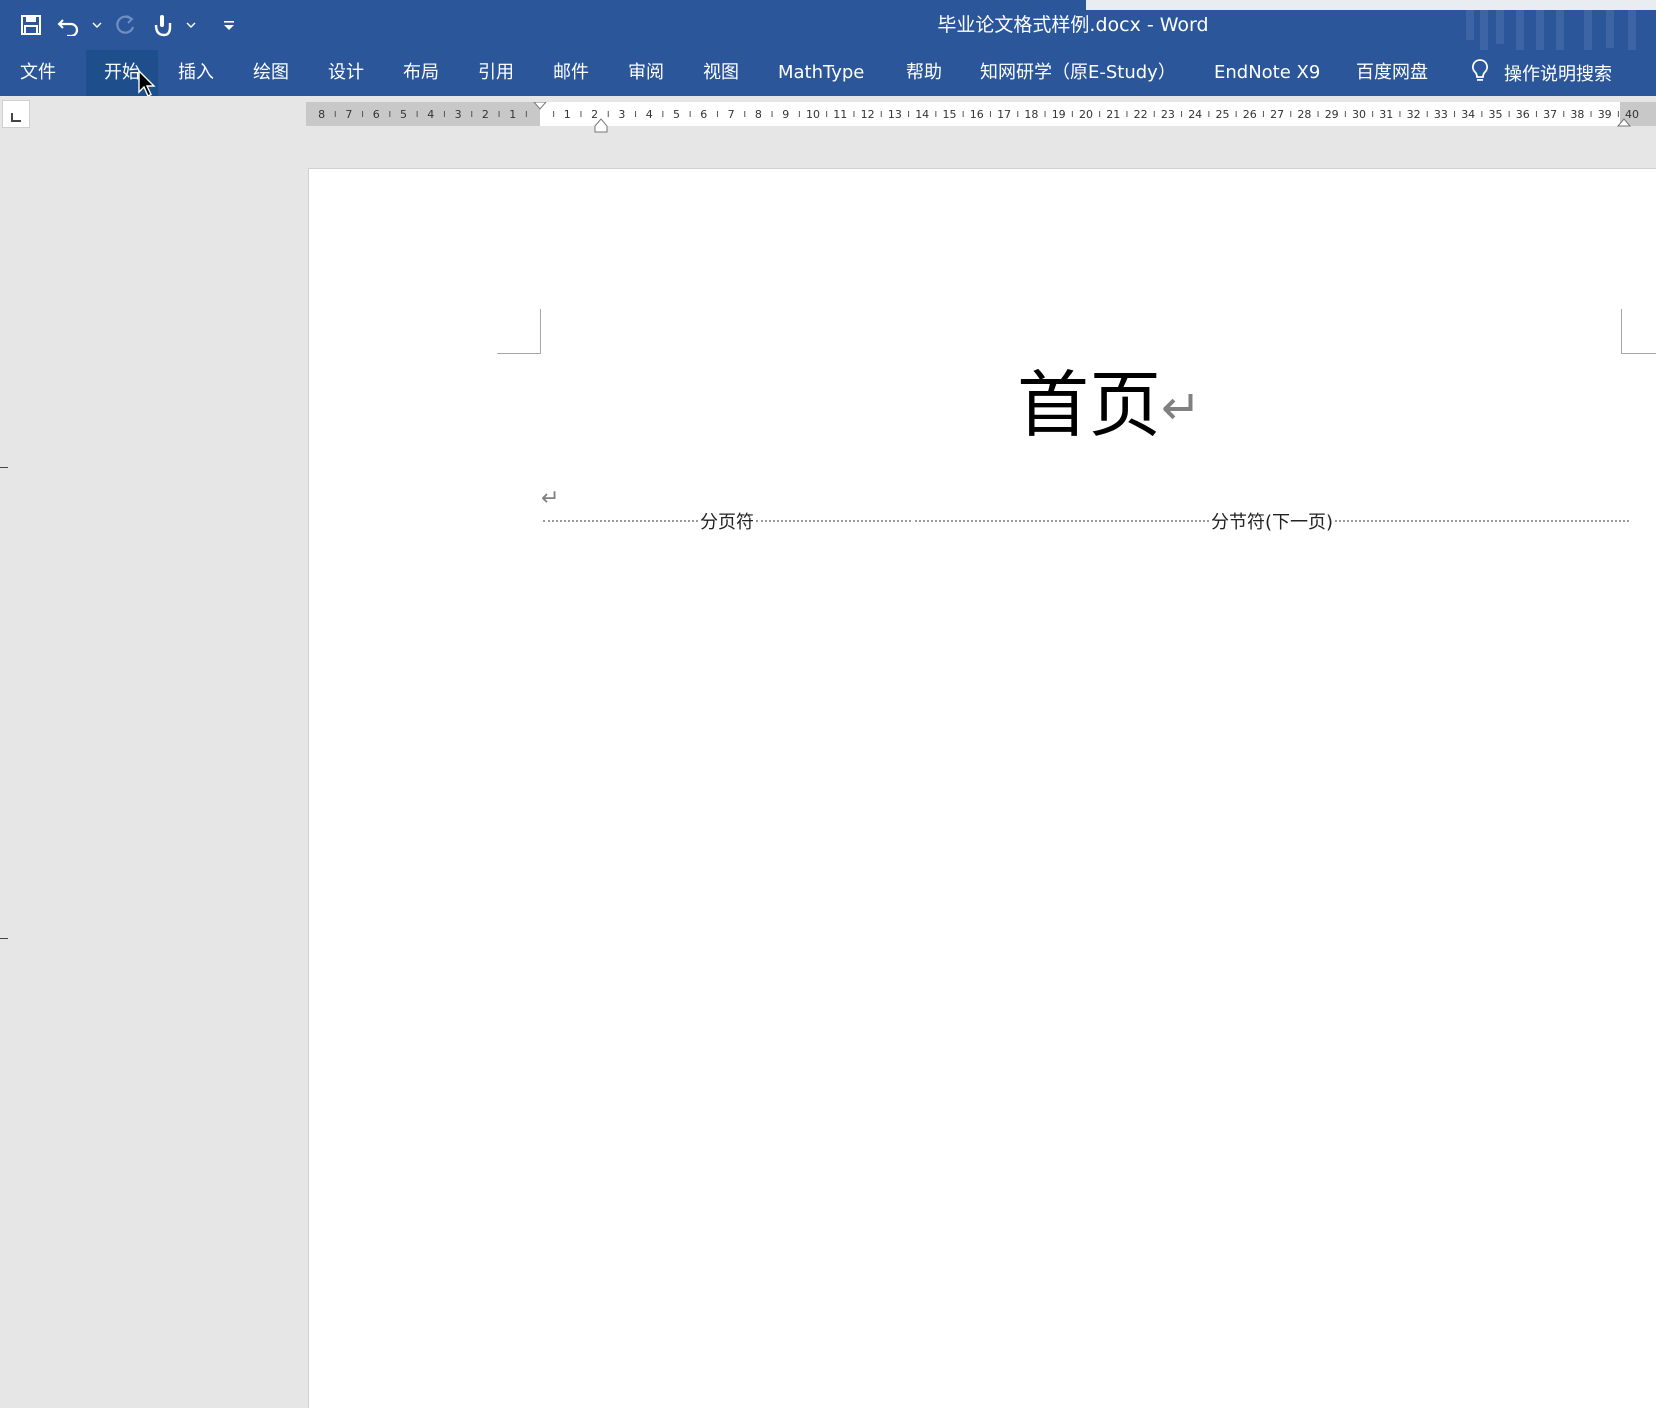  What do you see at coordinates (1523, 114) in the screenshot?
I see `ruler-number: 36` at bounding box center [1523, 114].